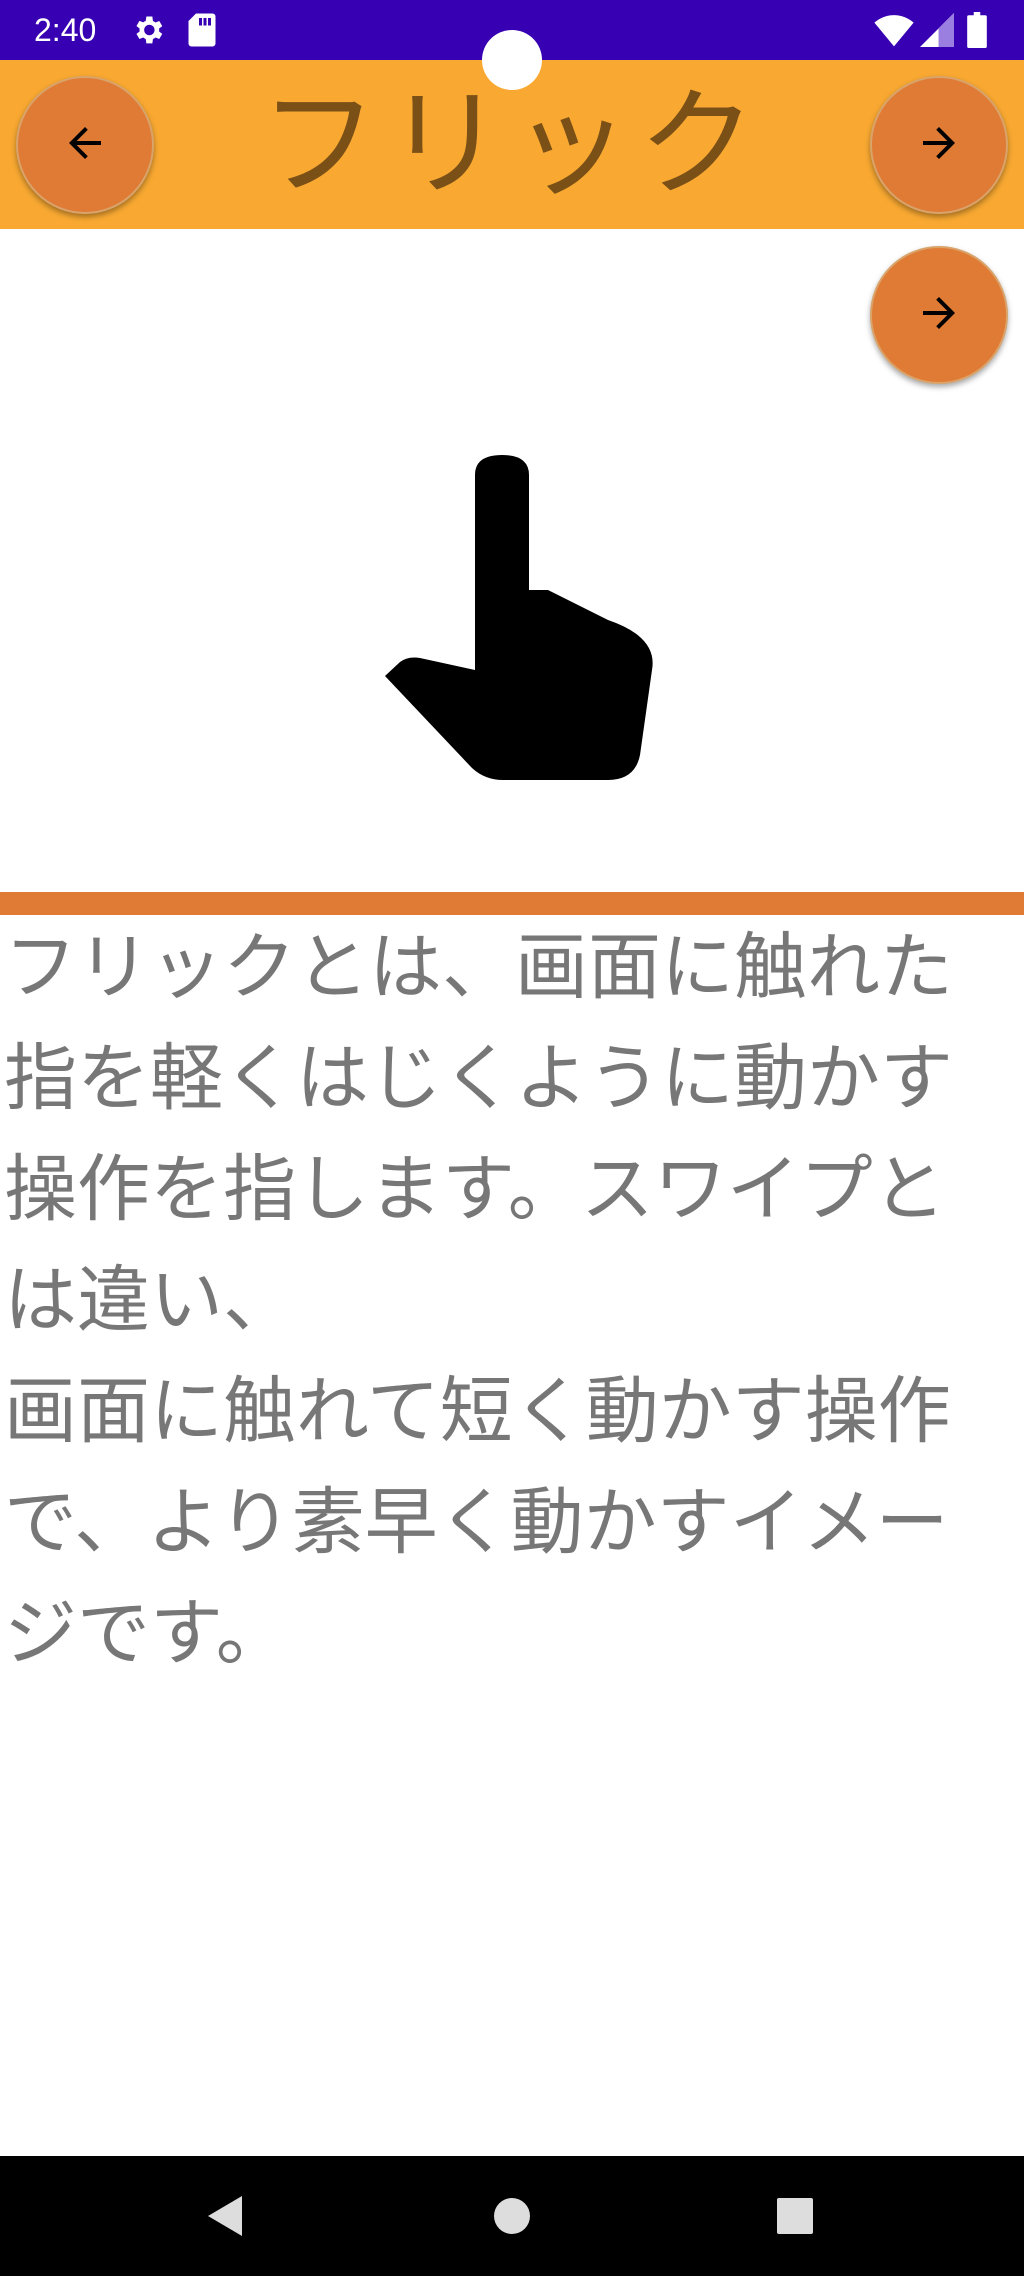 The image size is (1024, 2276). I want to click on back-button, so click(85, 145).